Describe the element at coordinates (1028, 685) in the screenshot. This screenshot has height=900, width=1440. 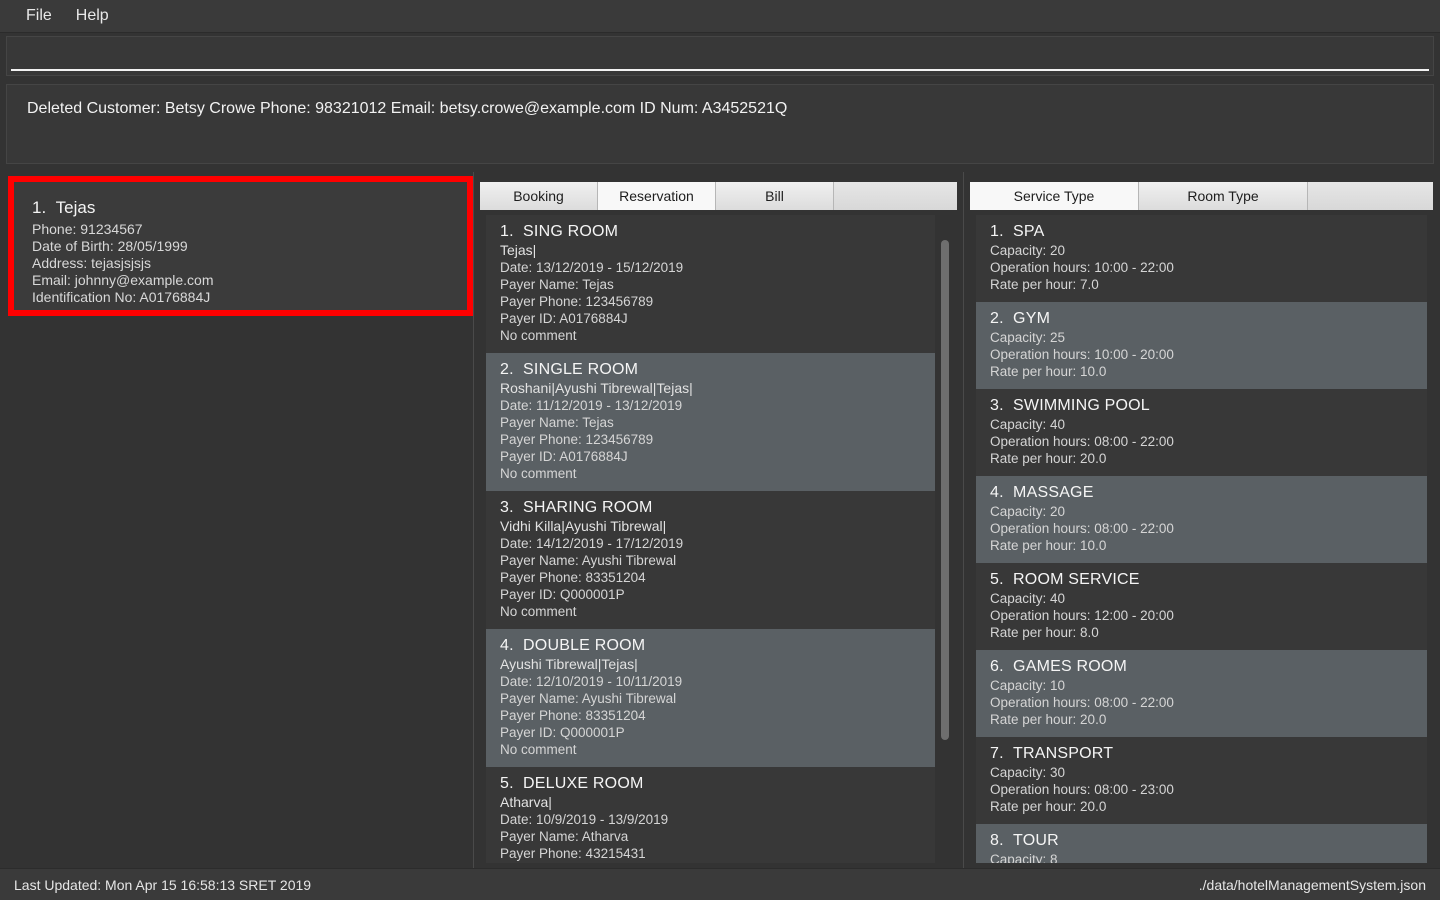
I see `service-capacity: Capacity: 10` at that location.